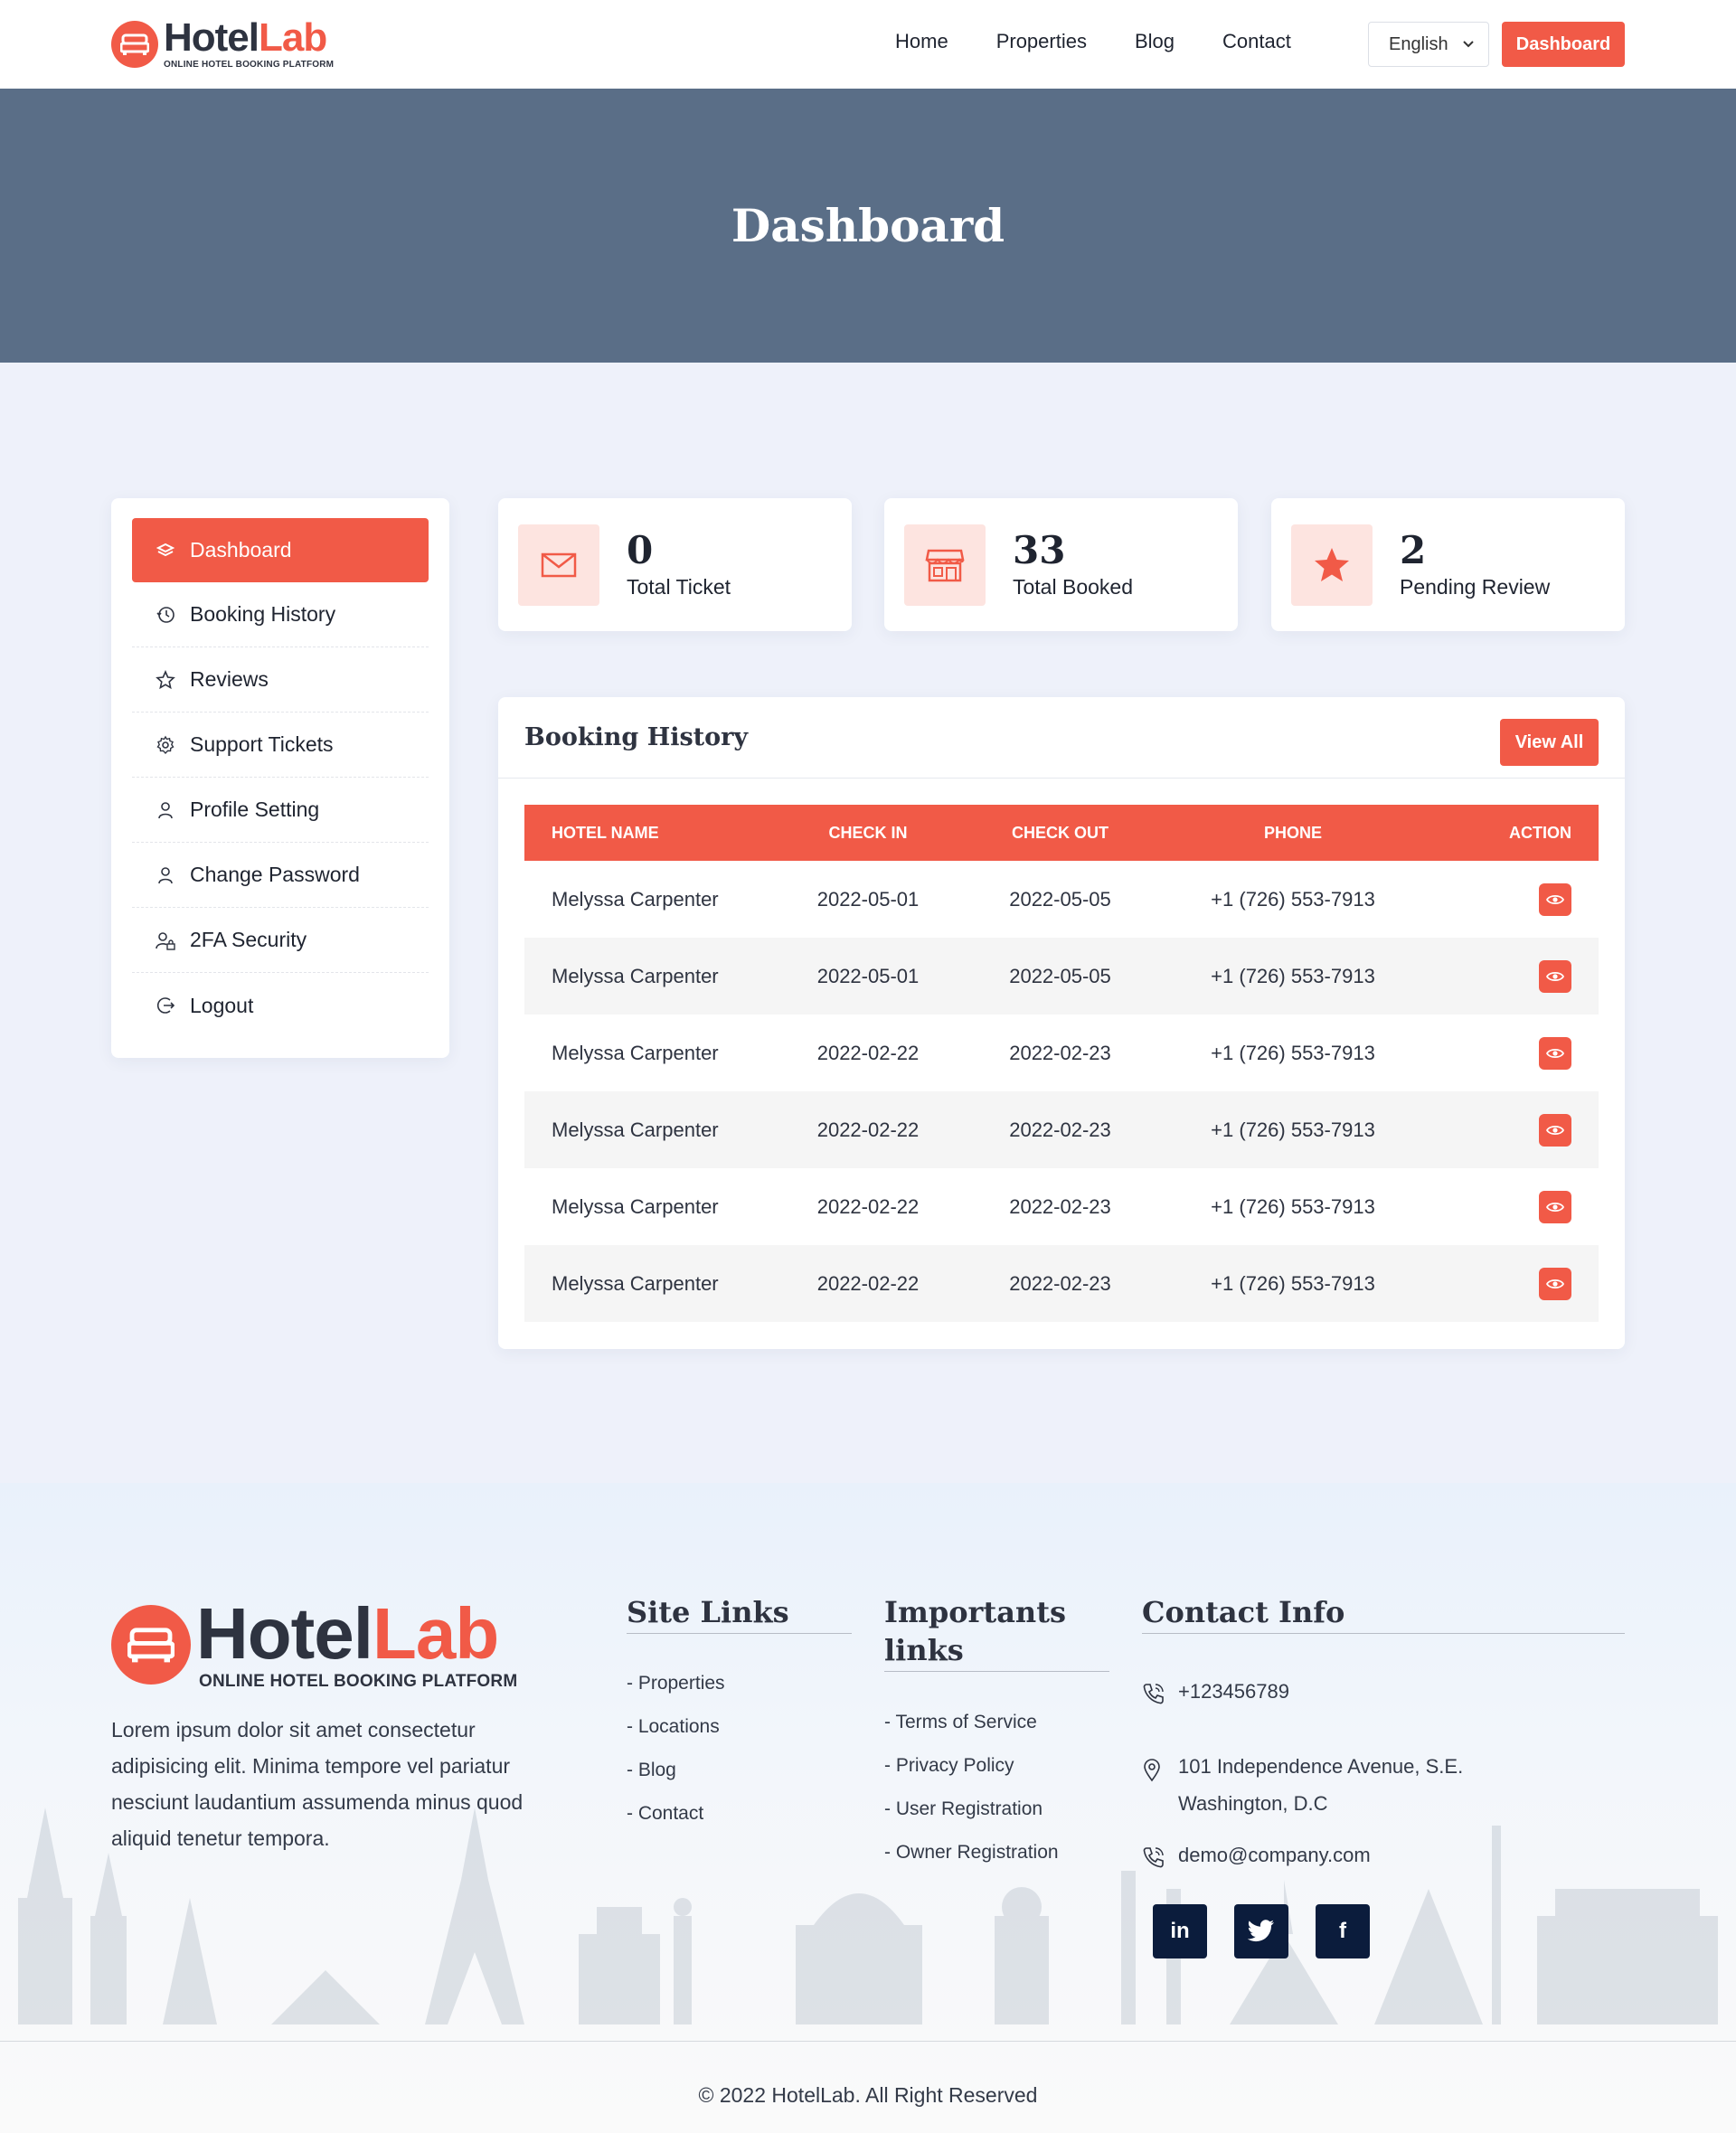  What do you see at coordinates (868, 2095) in the screenshot?
I see `copyright-text: © 2022 HotelLab. All Right Reserved` at bounding box center [868, 2095].